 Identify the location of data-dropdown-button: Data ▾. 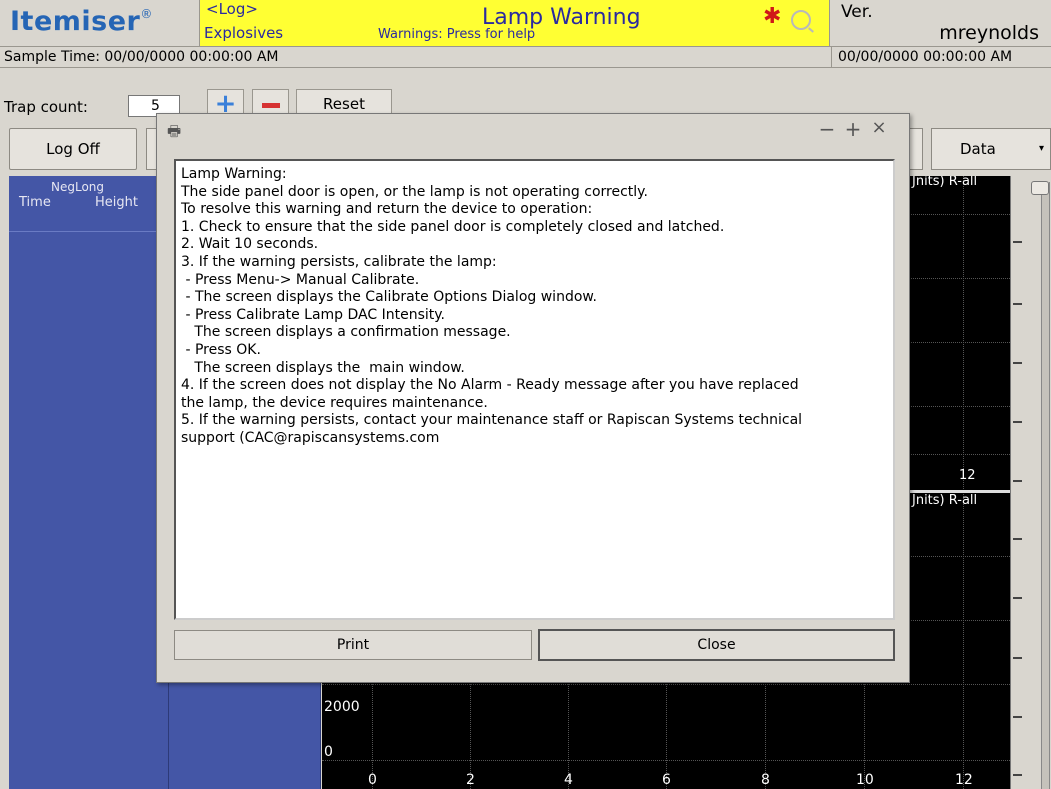
(991, 149).